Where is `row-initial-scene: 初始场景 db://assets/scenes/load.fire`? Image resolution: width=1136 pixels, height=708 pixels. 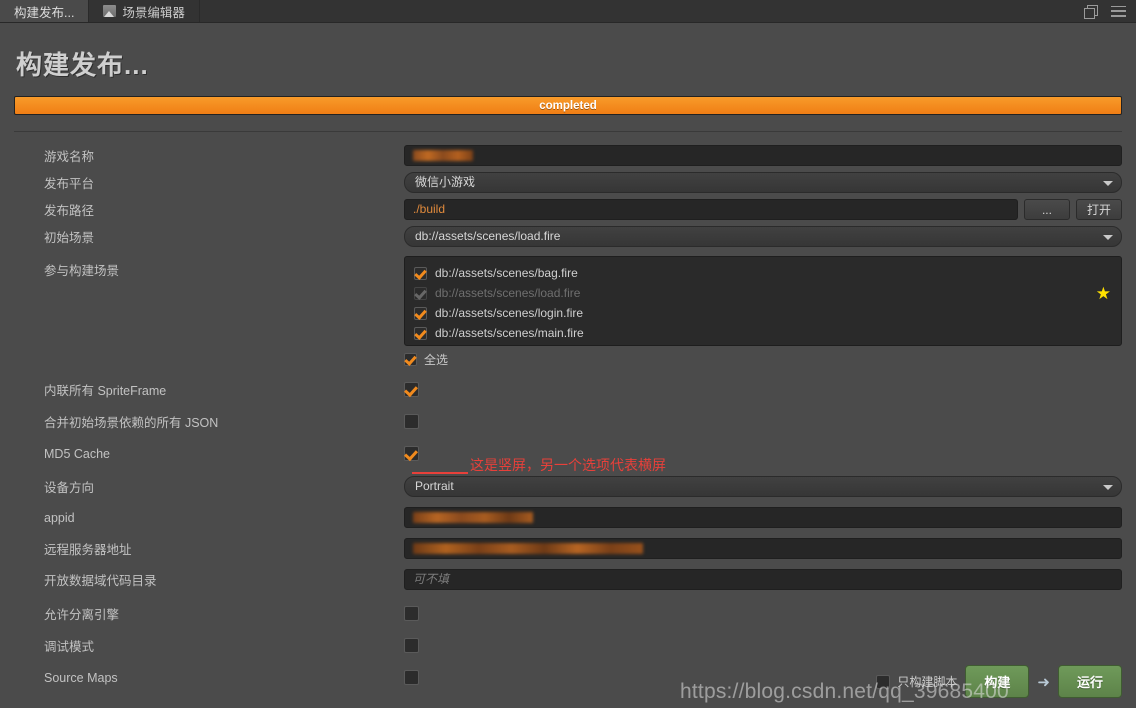 row-initial-scene: 初始场景 db://assets/scenes/load.fire is located at coordinates (568, 236).